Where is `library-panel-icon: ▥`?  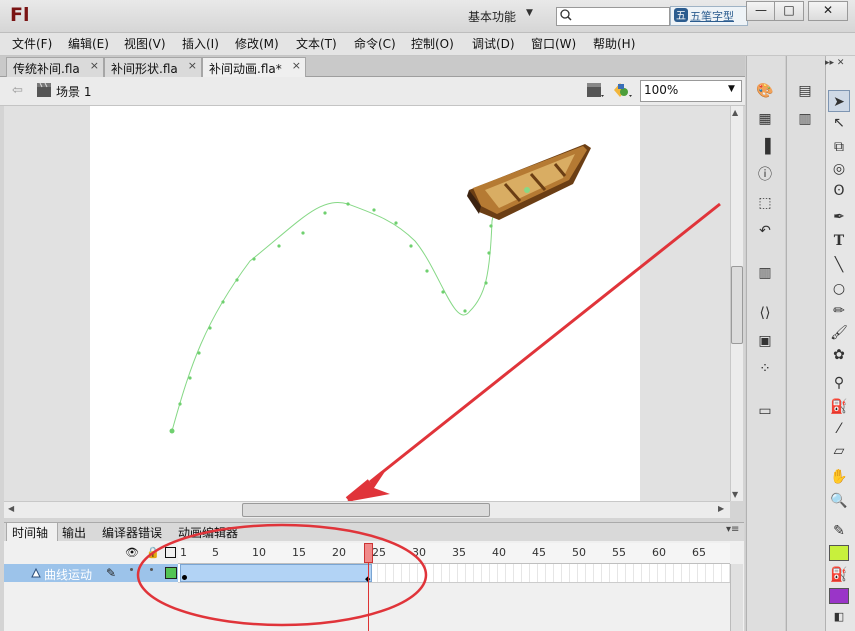 library-panel-icon: ▥ is located at coordinates (765, 273).